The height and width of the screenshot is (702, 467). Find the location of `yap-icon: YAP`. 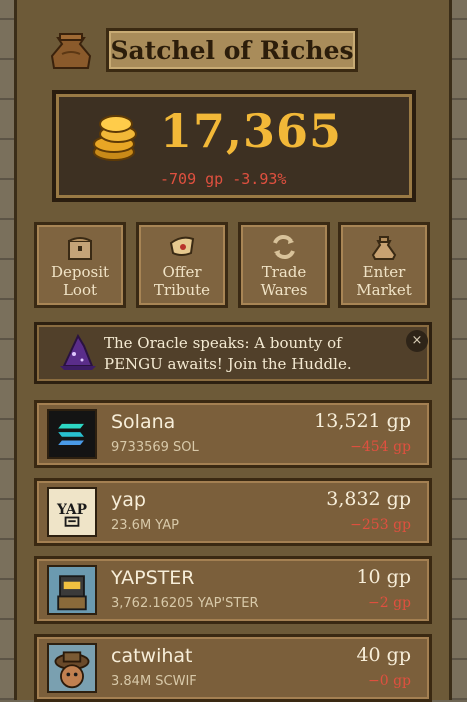

yap-icon: YAP is located at coordinates (72, 512).